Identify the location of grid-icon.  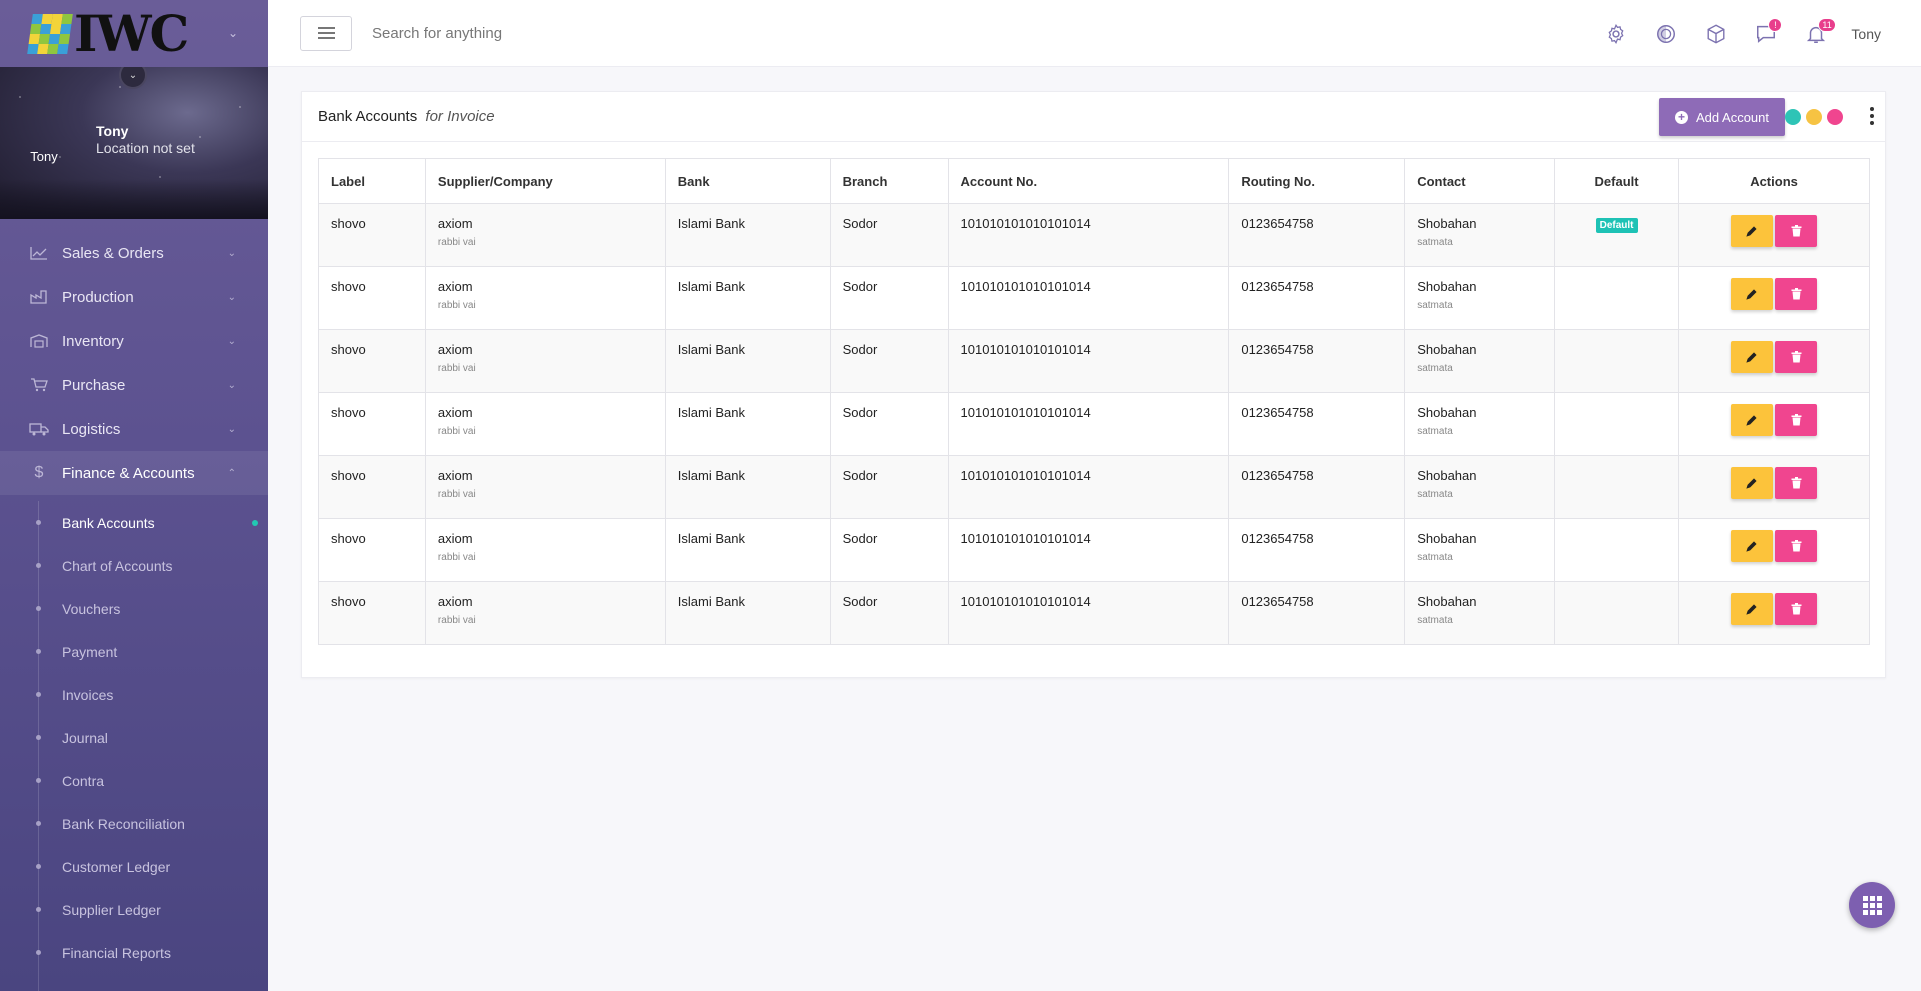
(1872, 905).